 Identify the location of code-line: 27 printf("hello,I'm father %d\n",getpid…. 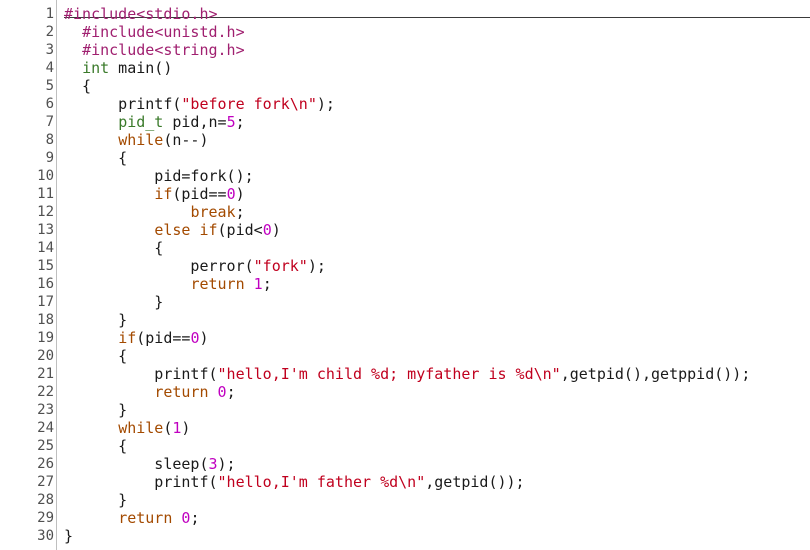
(405, 482).